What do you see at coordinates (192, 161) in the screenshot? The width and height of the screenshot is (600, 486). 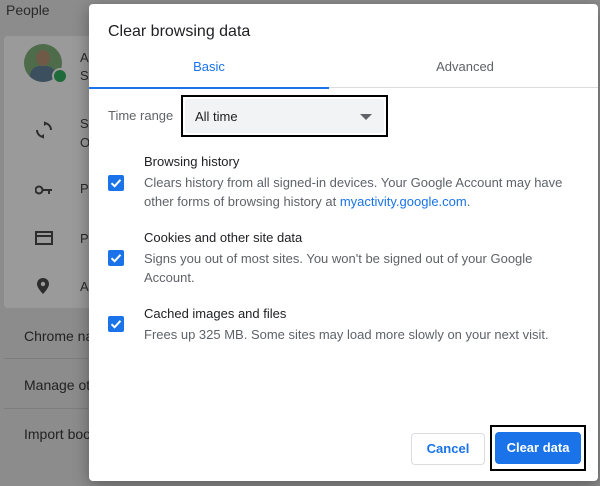 I see `browsing-history-title: Browsing history` at bounding box center [192, 161].